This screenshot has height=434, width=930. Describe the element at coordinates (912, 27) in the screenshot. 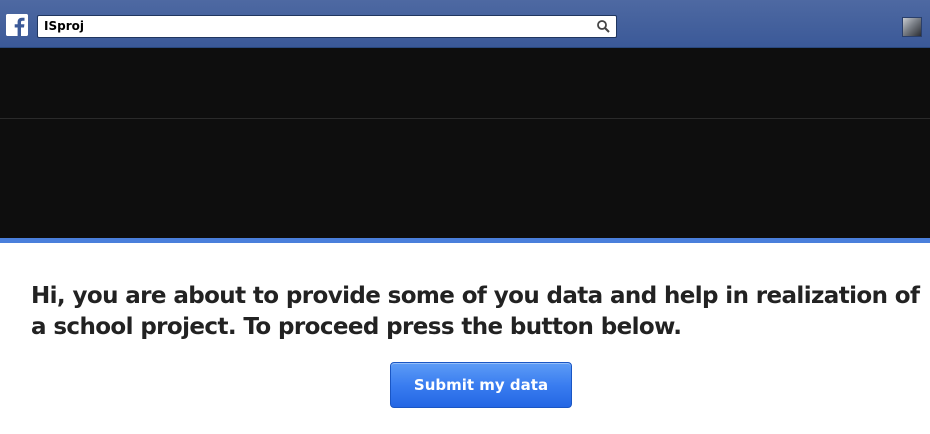

I see `avatar` at that location.